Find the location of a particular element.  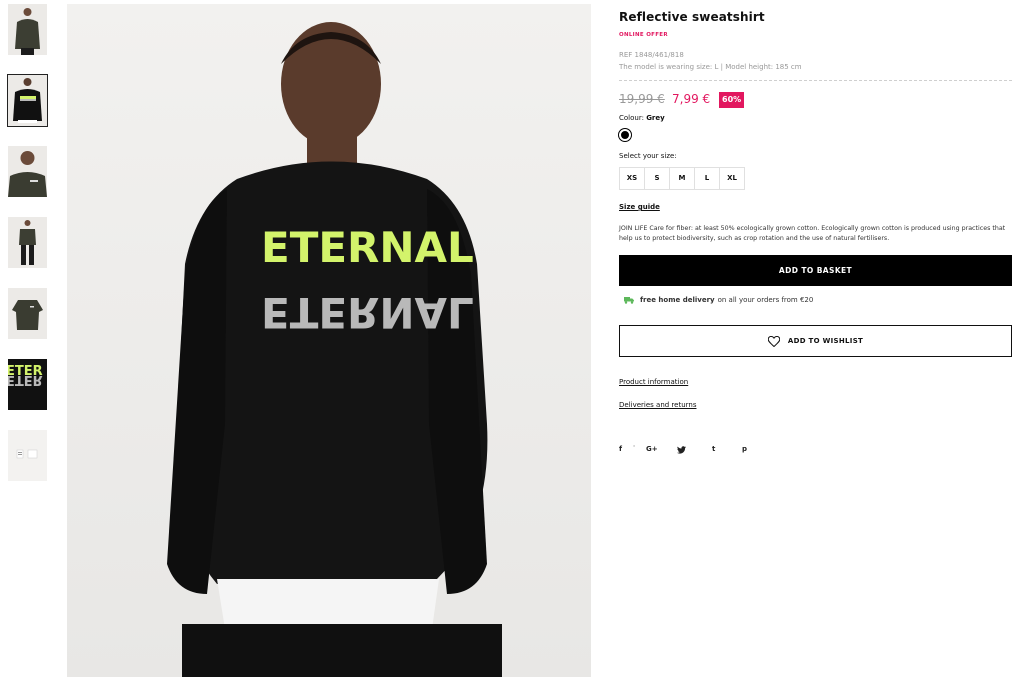

size-selector: XS S M L XL is located at coordinates (682, 178).